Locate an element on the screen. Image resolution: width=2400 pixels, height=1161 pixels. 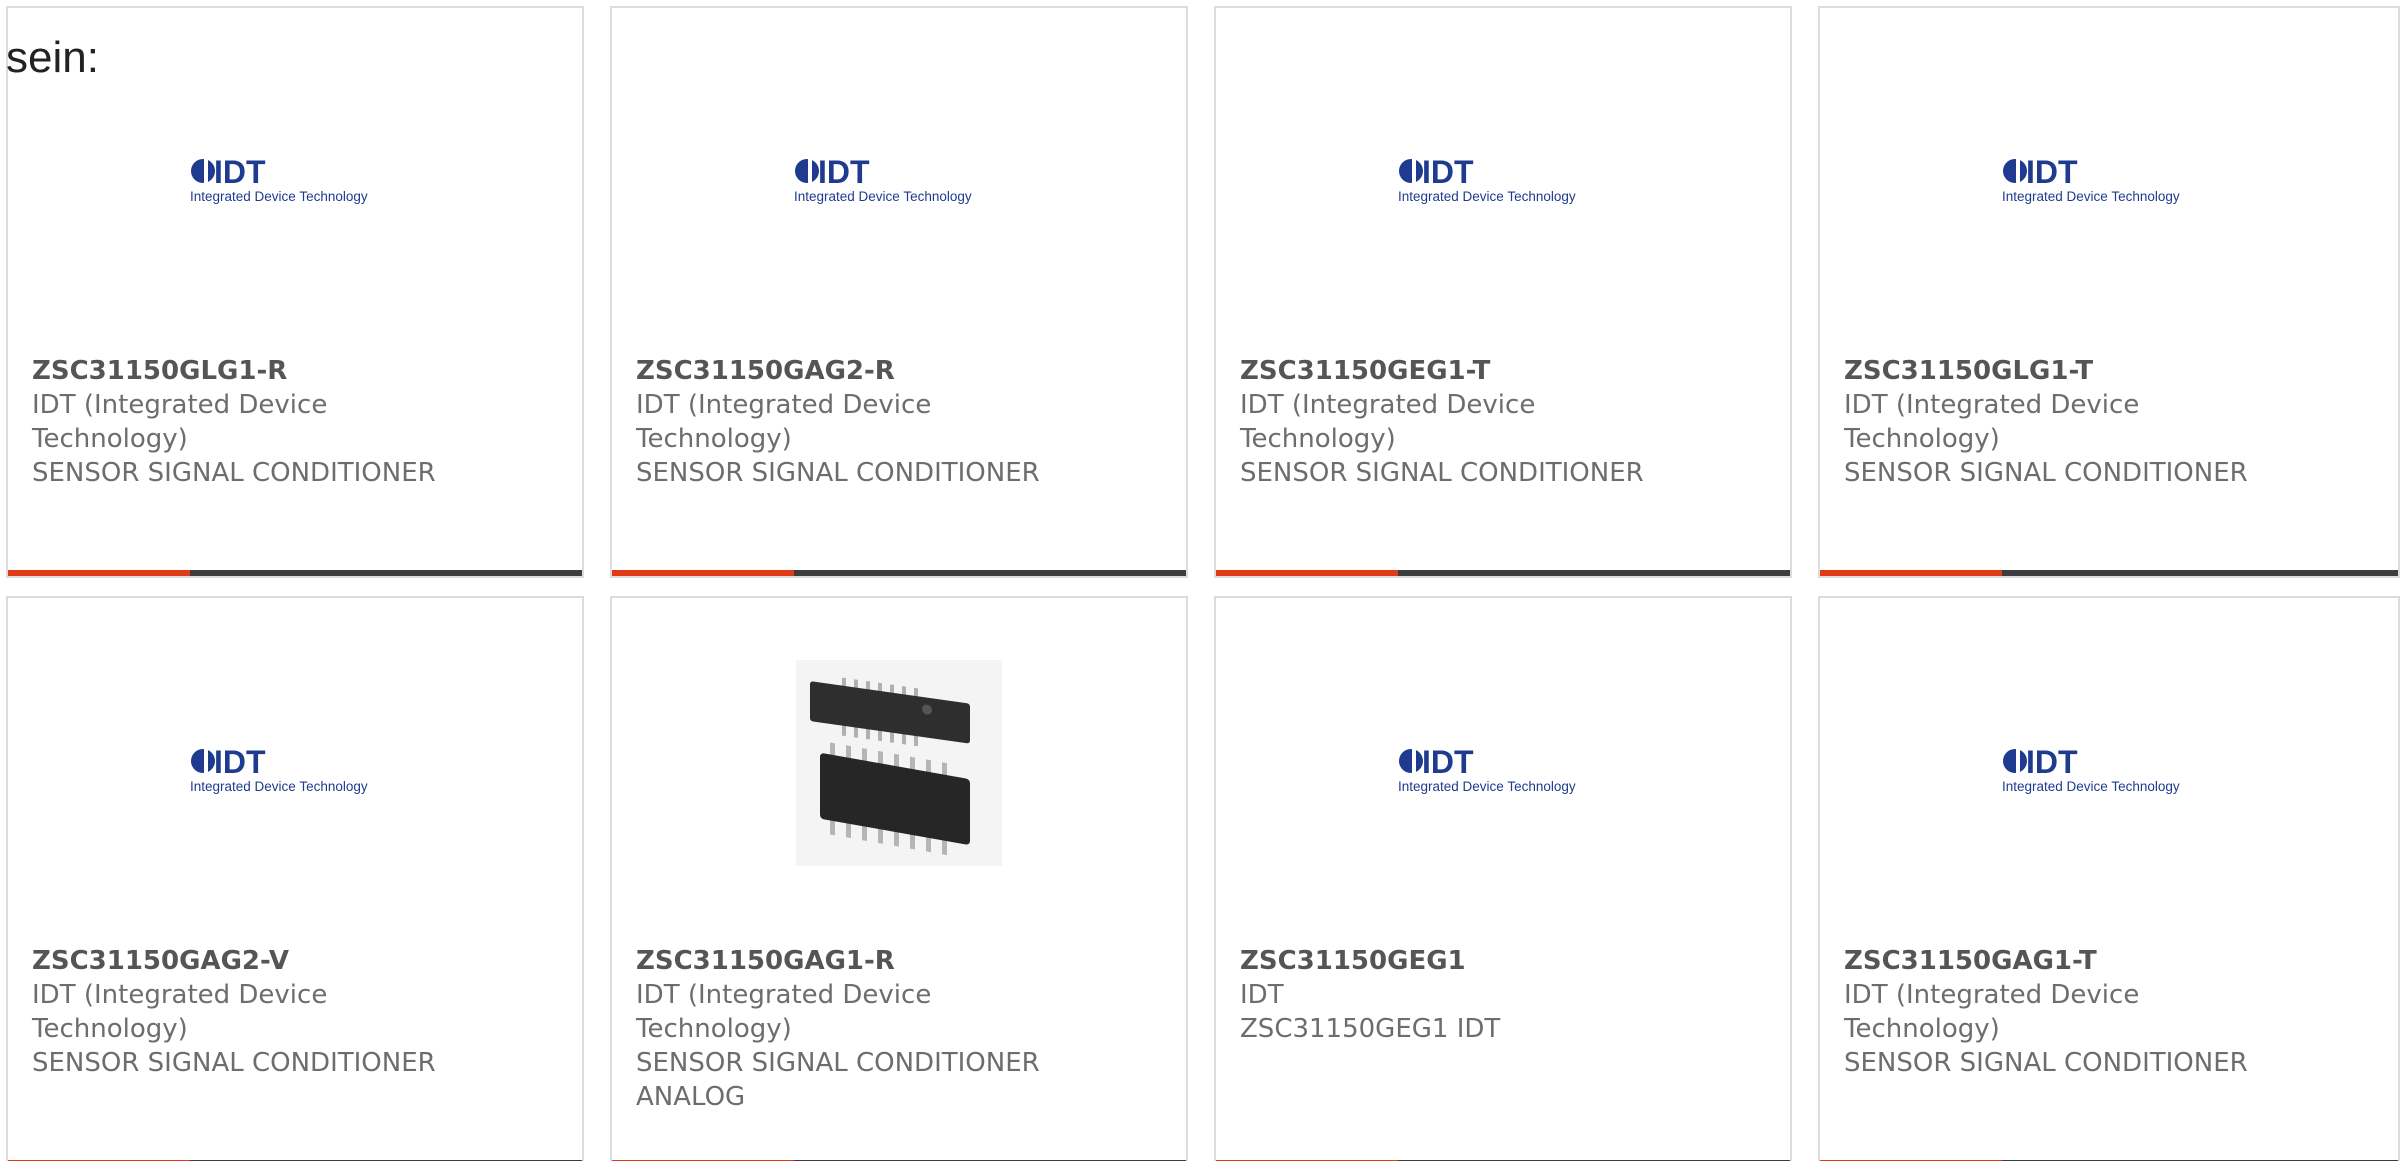
product-image is located at coordinates (899, 763).